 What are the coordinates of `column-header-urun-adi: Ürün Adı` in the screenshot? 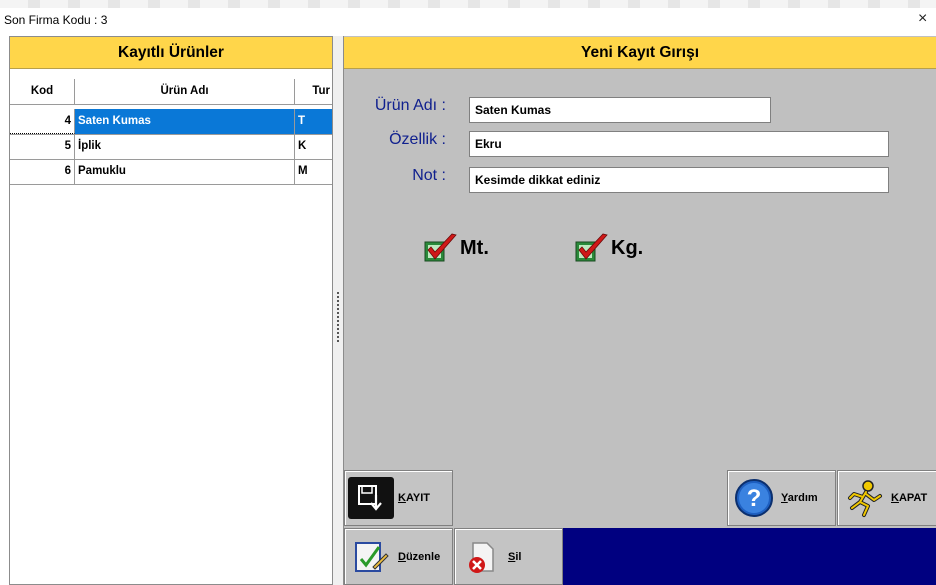 It's located at (185, 91).